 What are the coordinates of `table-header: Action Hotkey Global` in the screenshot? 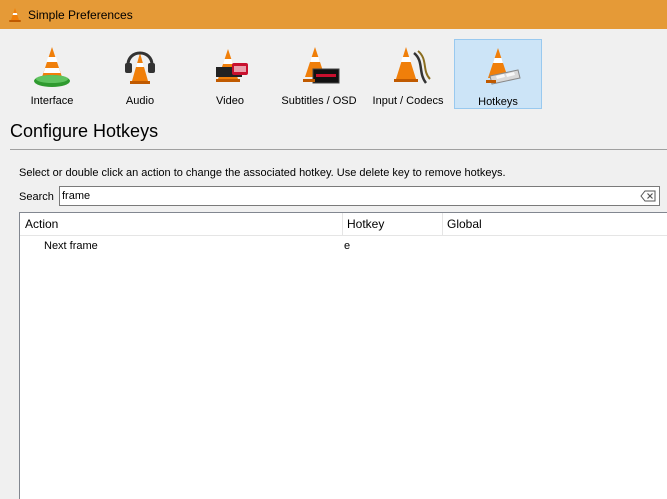 It's located at (343, 224).